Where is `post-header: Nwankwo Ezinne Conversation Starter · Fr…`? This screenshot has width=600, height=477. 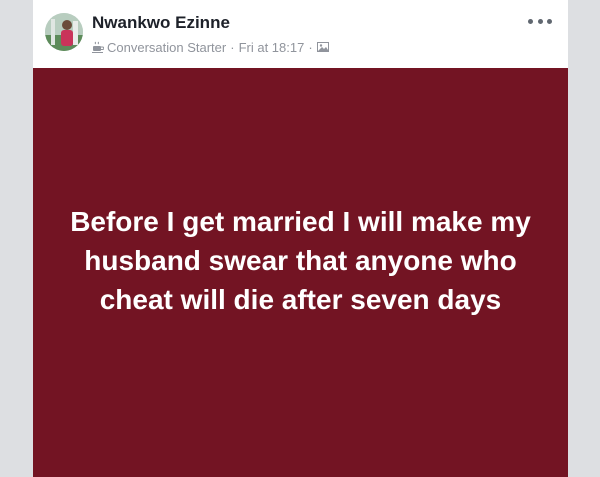 post-header: Nwankwo Ezinne Conversation Starter · Fr… is located at coordinates (300, 34).